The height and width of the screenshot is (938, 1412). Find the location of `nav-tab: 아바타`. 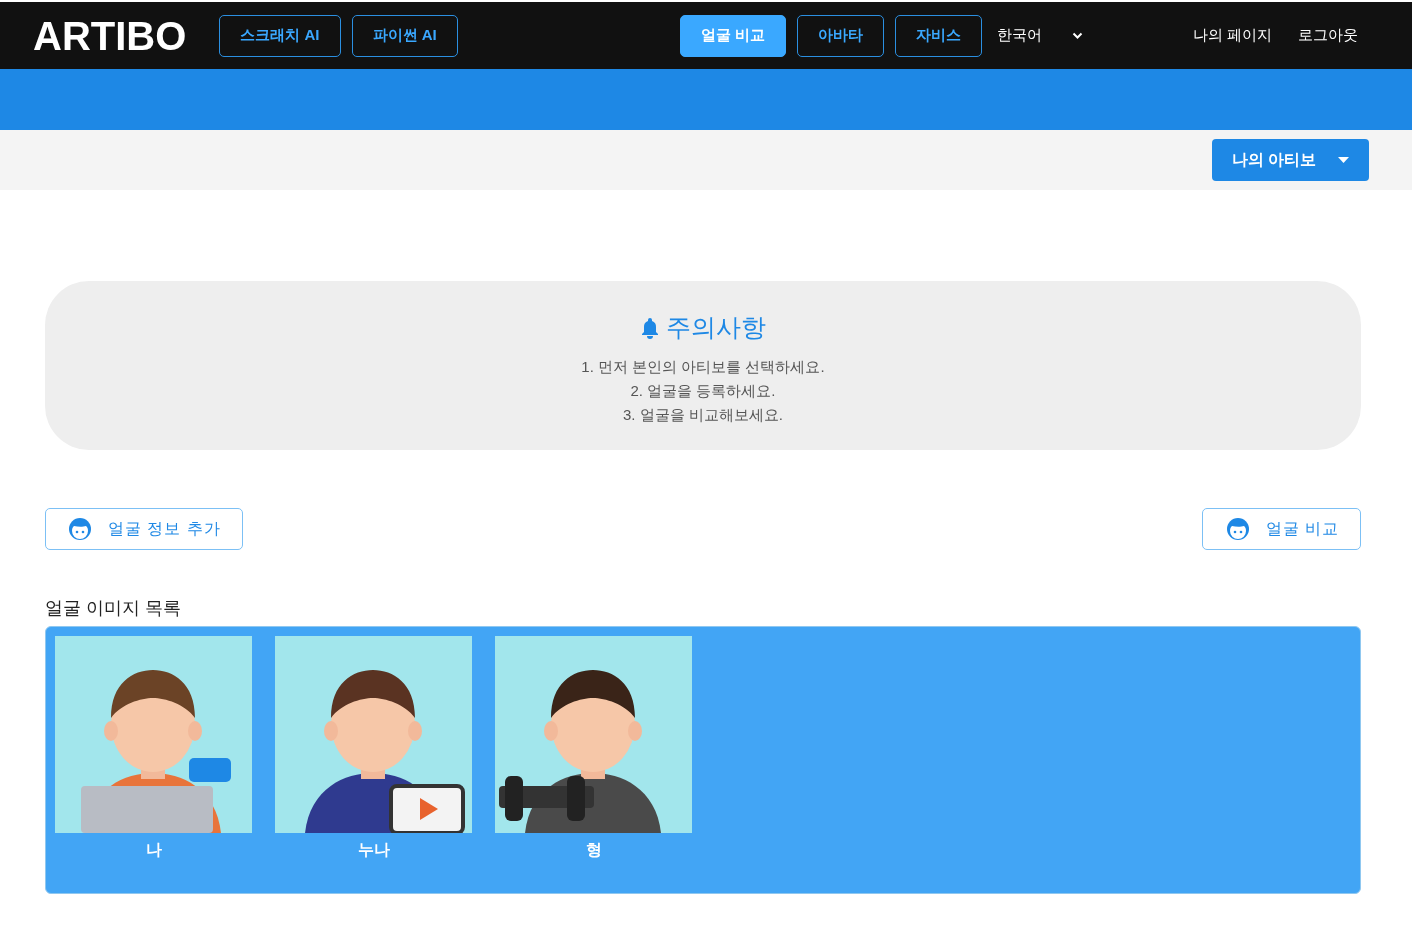

nav-tab: 아바타 is located at coordinates (840, 35).